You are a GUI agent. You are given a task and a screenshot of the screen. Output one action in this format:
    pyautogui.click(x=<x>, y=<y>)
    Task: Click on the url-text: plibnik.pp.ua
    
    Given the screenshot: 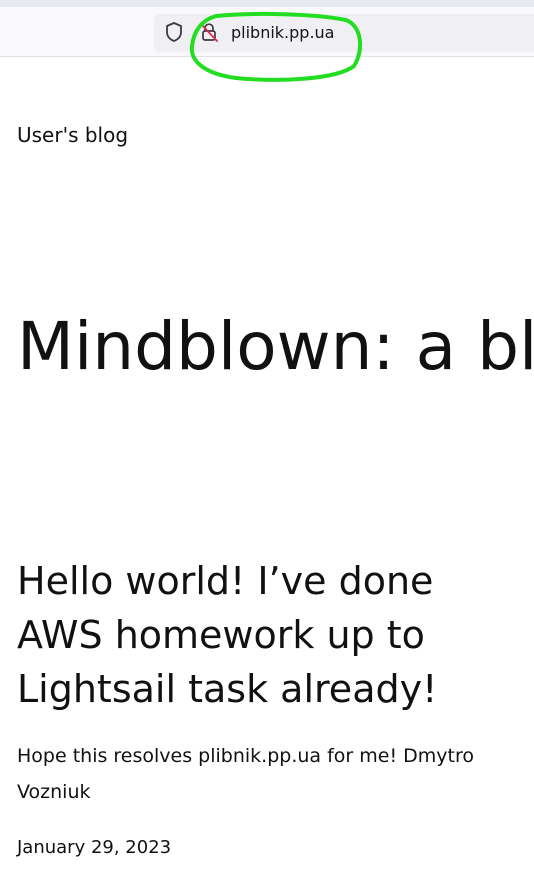 What is the action you would take?
    pyautogui.click(x=282, y=33)
    